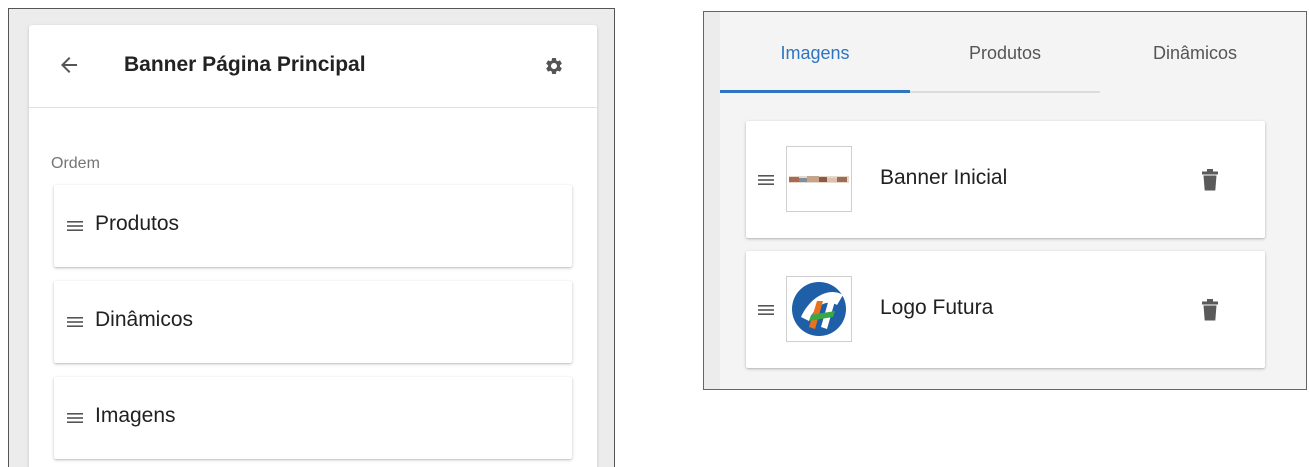 Image resolution: width=1309 pixels, height=467 pixels. Describe the element at coordinates (815, 53) in the screenshot. I see `tab-imagens: Imagens` at that location.